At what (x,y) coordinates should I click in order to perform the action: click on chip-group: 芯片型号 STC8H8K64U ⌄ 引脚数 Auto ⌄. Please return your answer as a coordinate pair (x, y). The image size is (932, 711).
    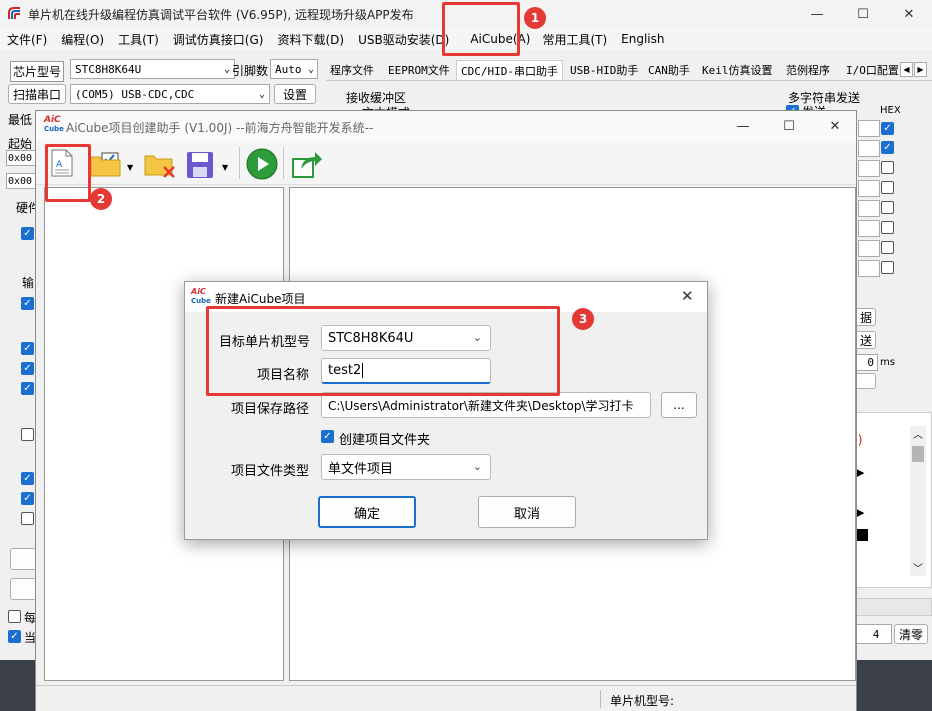
    Looking at the image, I should click on (163, 71).